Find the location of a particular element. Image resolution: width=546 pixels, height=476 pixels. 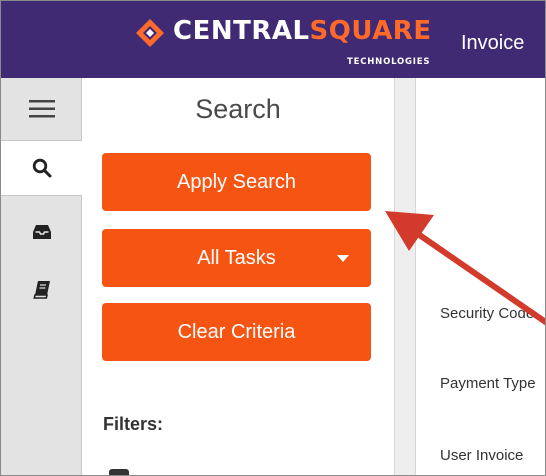

all-tasks-dropdown: All Tasks is located at coordinates (236, 258).